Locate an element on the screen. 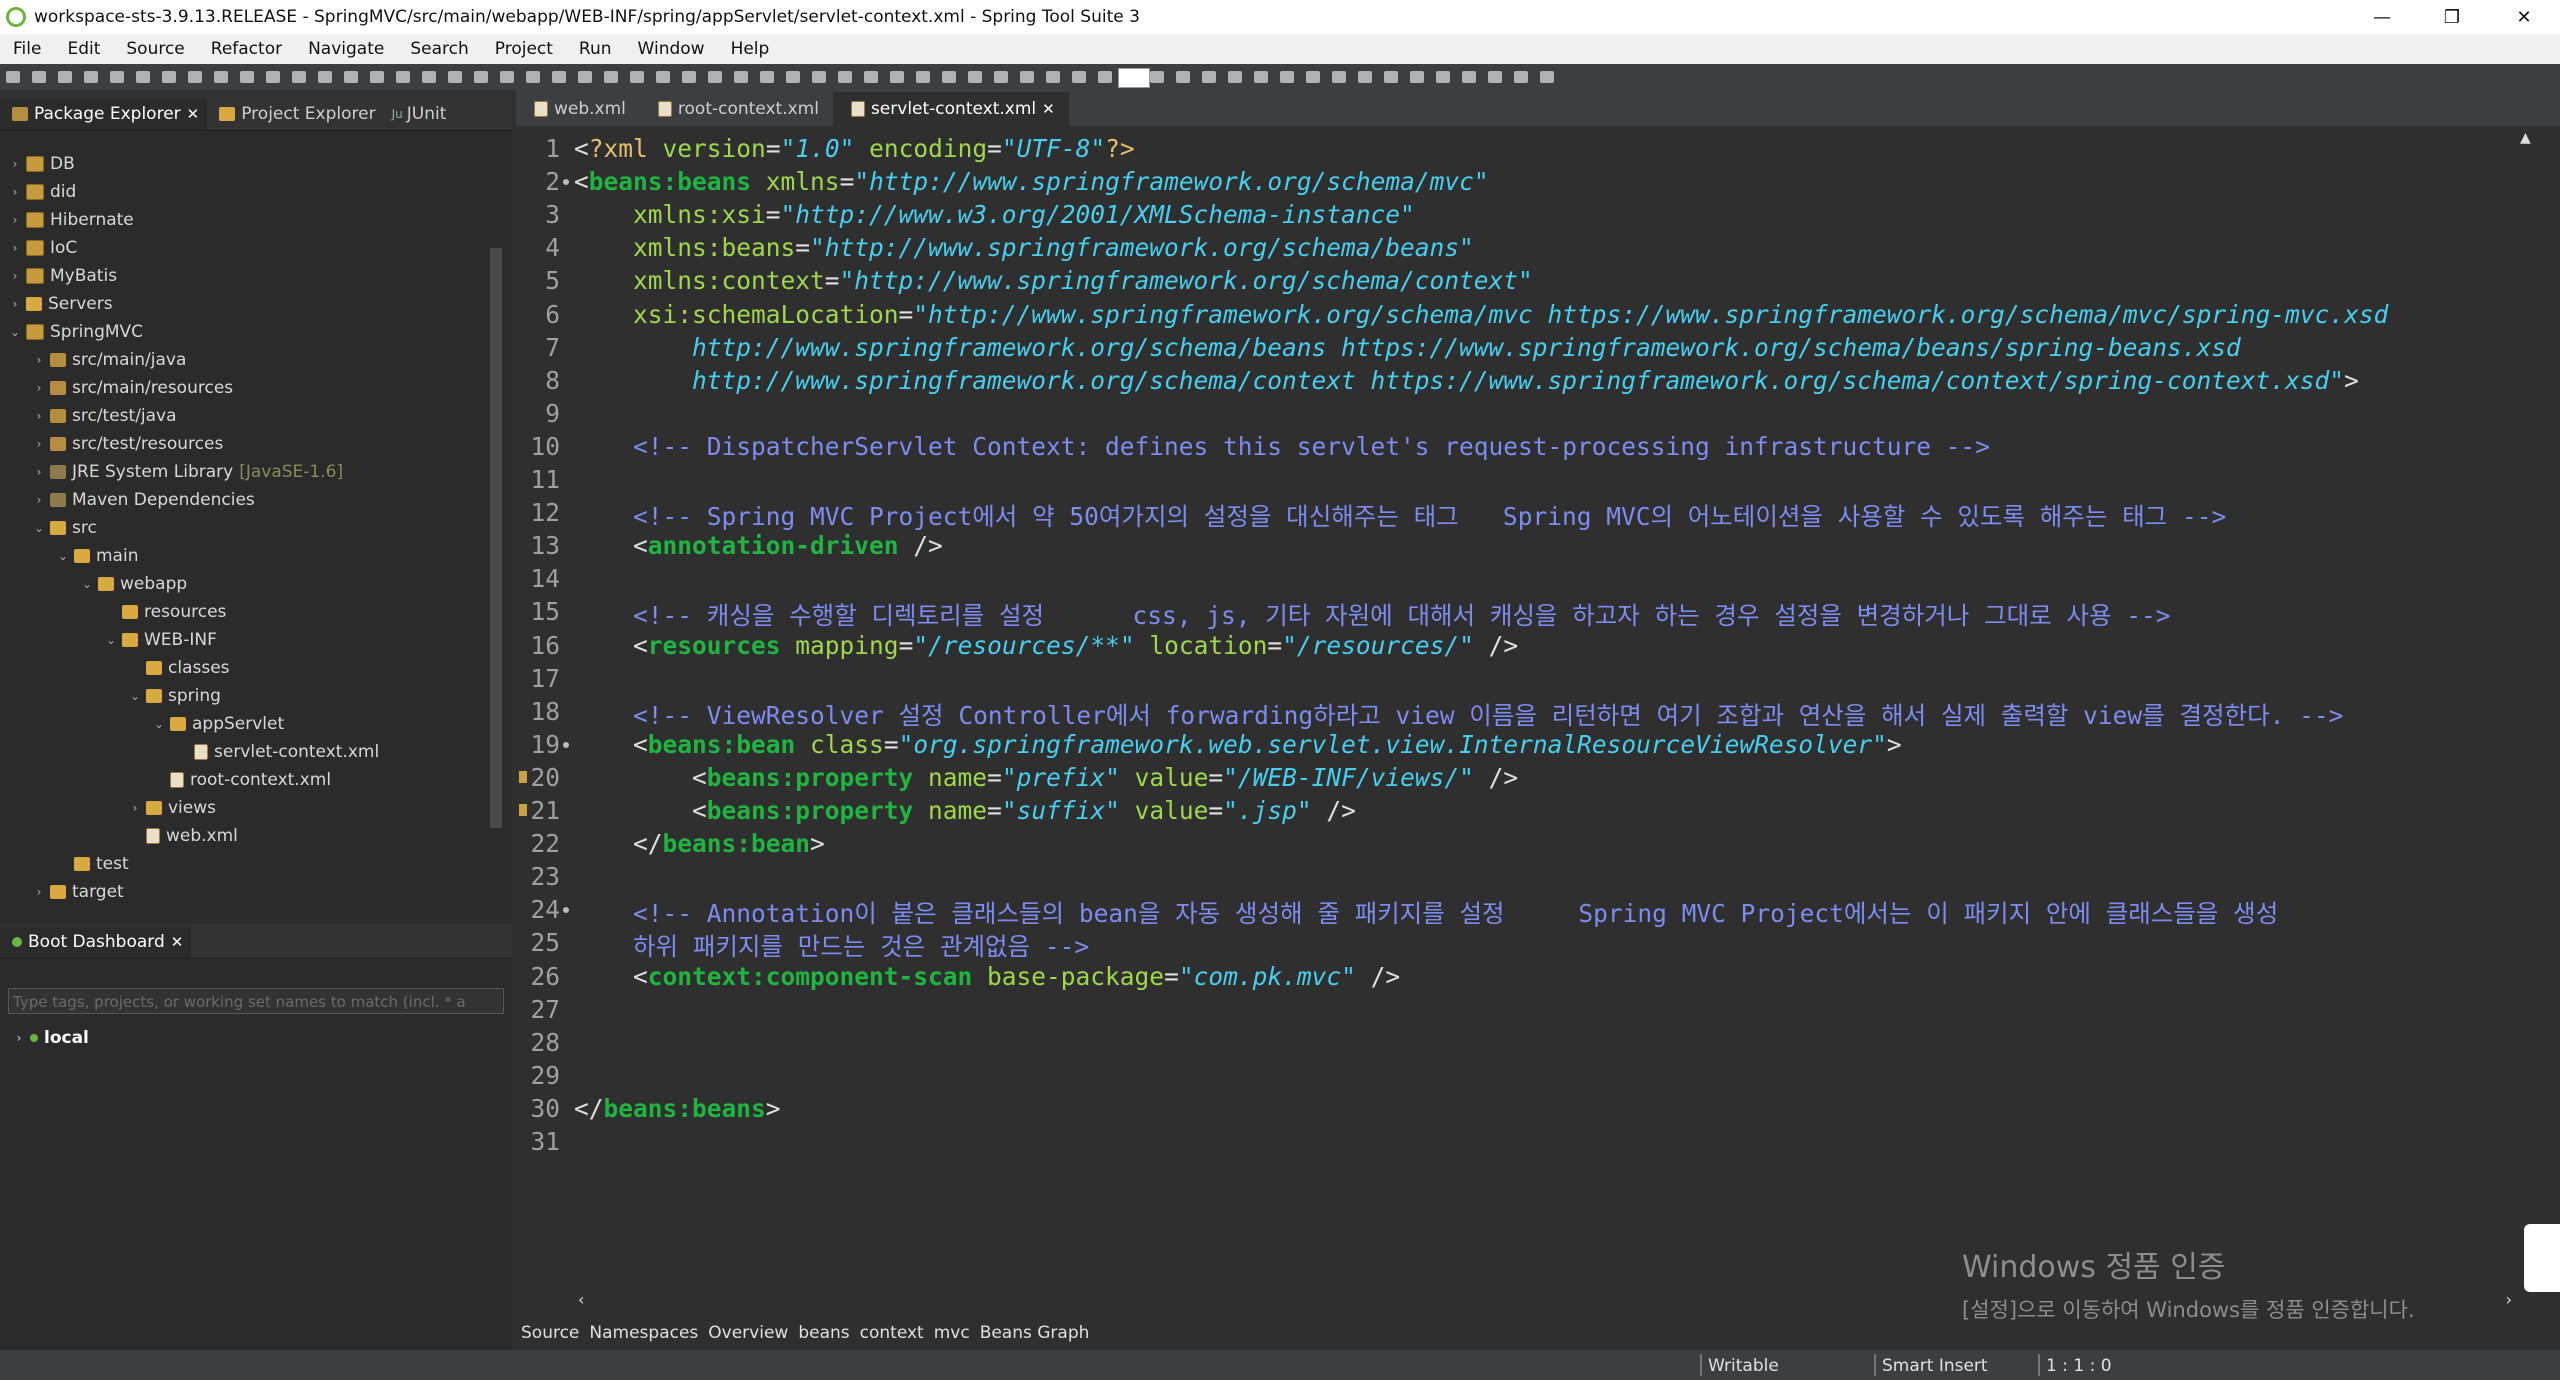 This screenshot has width=2560, height=1380. menu-navigate: Navigate is located at coordinates (346, 49).